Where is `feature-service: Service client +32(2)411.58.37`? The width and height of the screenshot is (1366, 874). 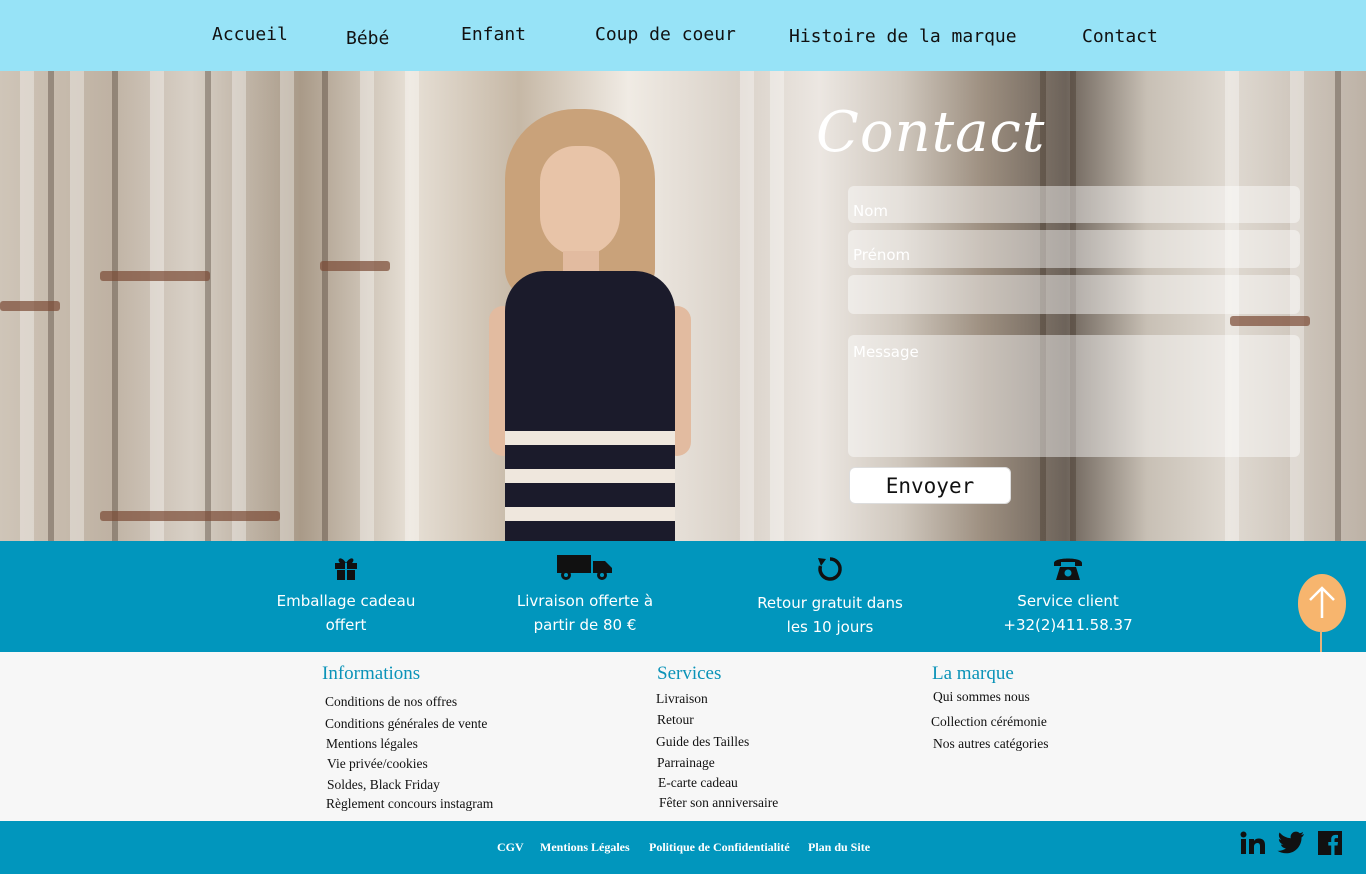 feature-service: Service client +32(2)411.58.37 is located at coordinates (1068, 596).